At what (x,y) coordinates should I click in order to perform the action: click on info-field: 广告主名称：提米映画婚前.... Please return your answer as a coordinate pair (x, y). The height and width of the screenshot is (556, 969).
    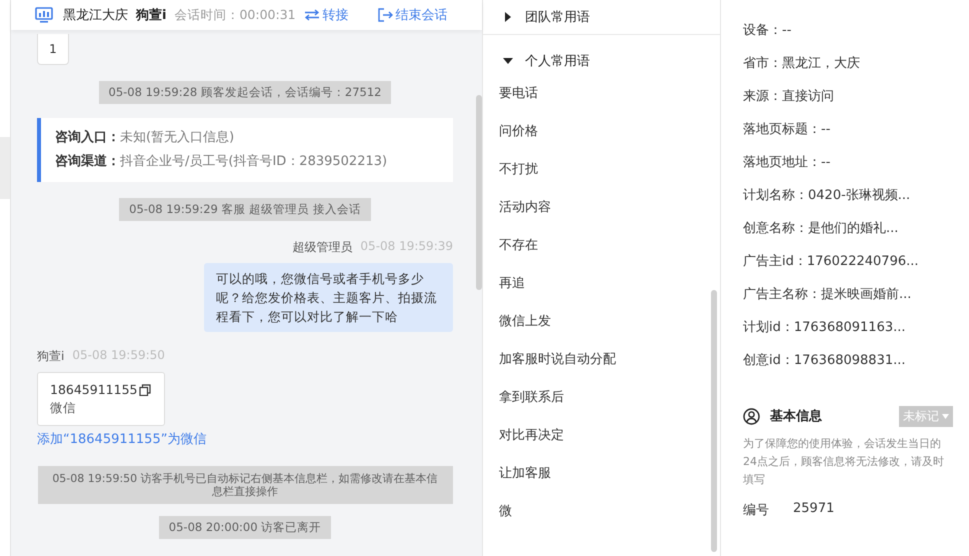
    Looking at the image, I should click on (827, 294).